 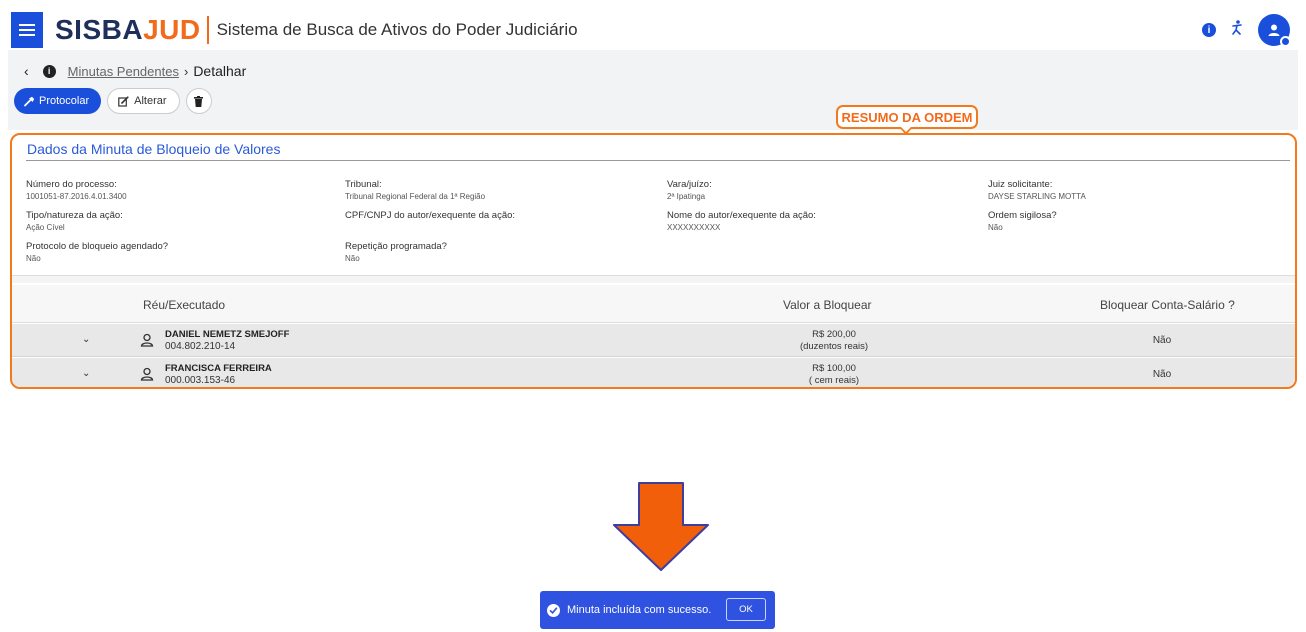 I want to click on valor-extenso: ( cem reais), so click(x=834, y=380).